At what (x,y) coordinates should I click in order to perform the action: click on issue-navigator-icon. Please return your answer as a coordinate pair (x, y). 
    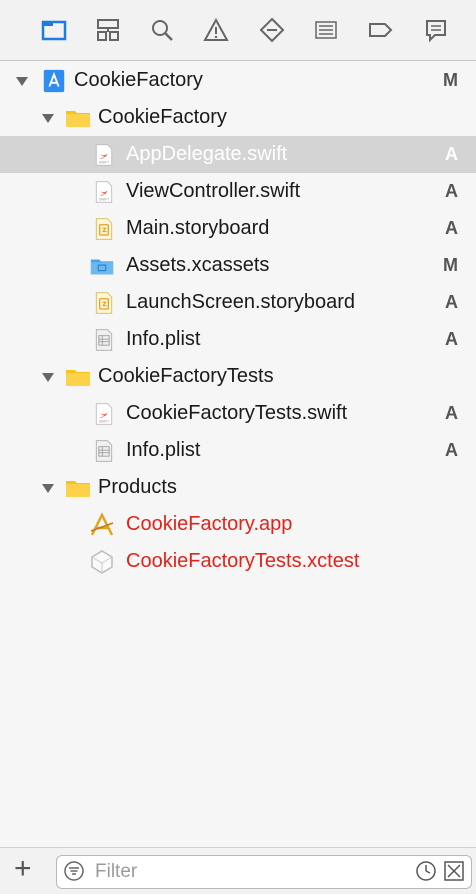
    Looking at the image, I should click on (216, 30).